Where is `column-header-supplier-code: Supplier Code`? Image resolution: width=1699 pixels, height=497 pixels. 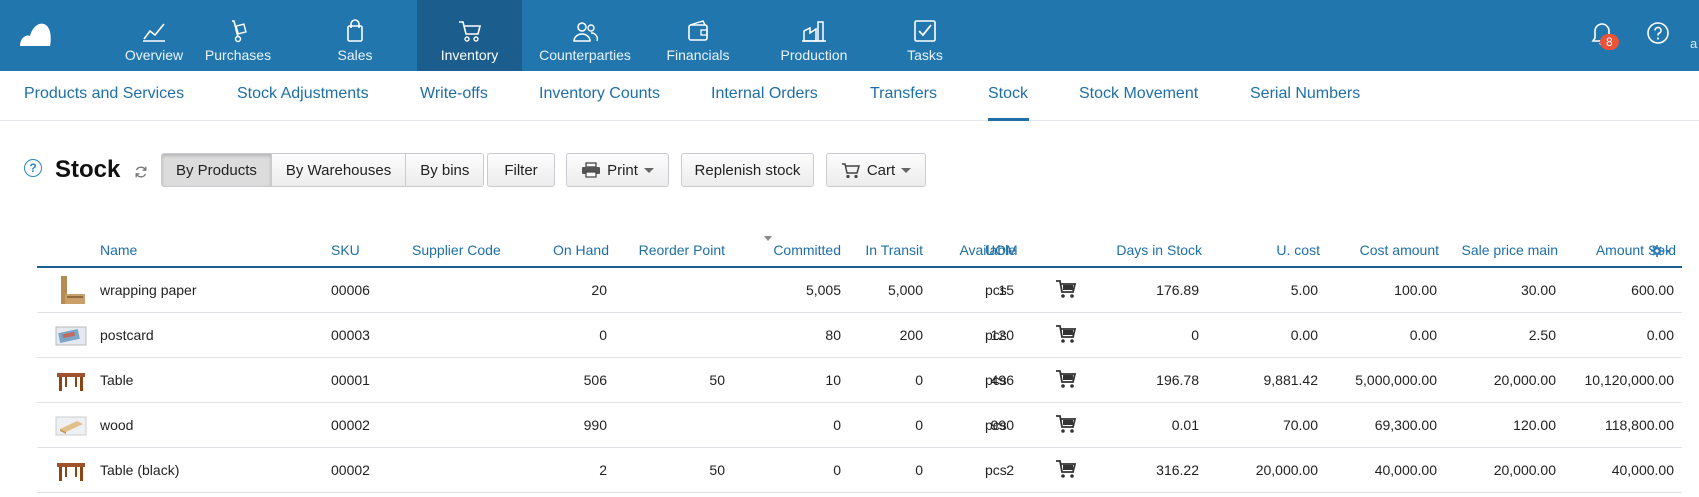 column-header-supplier-code: Supplier Code is located at coordinates (456, 250).